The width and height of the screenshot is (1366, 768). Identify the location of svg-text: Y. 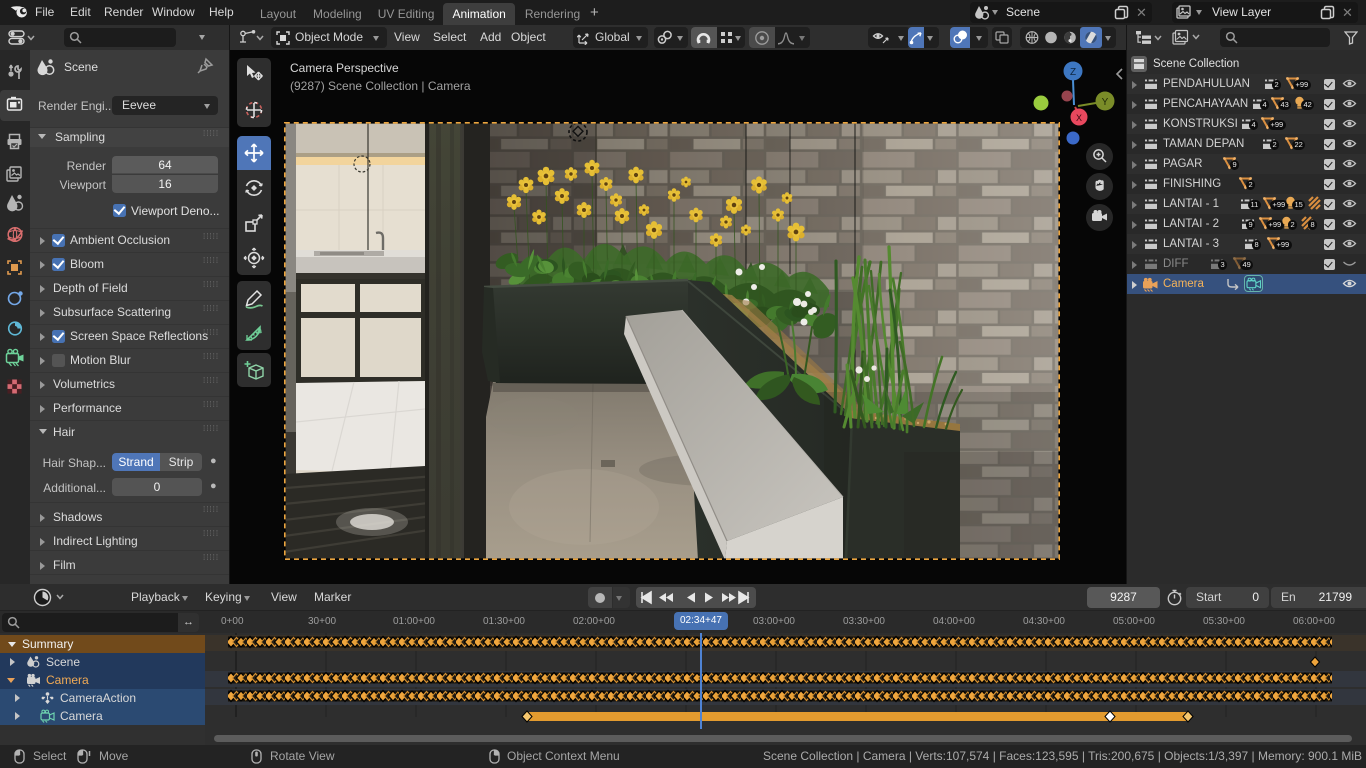
(1105, 102).